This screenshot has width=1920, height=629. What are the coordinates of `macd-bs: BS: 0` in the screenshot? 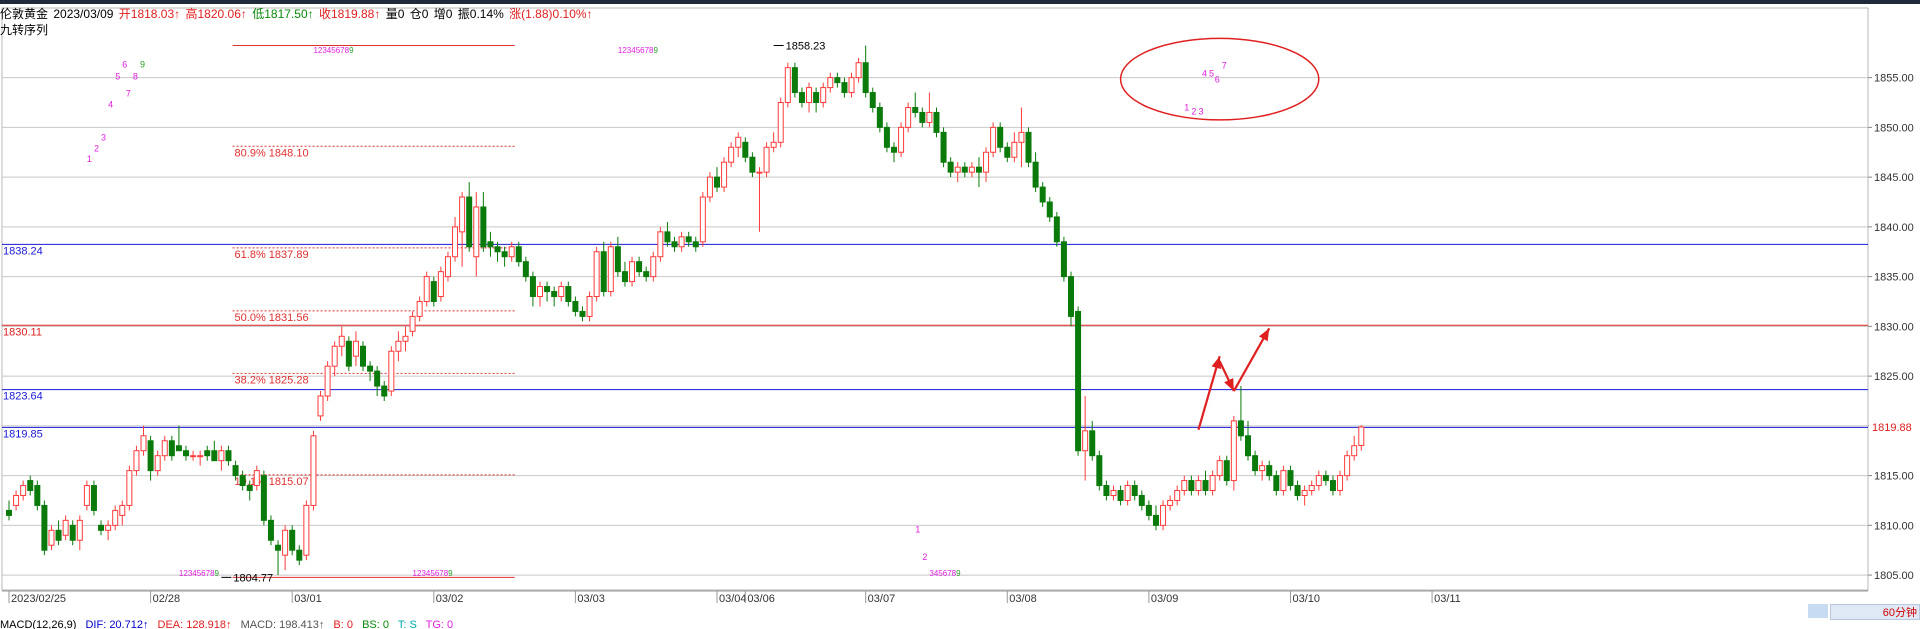 It's located at (375, 624).